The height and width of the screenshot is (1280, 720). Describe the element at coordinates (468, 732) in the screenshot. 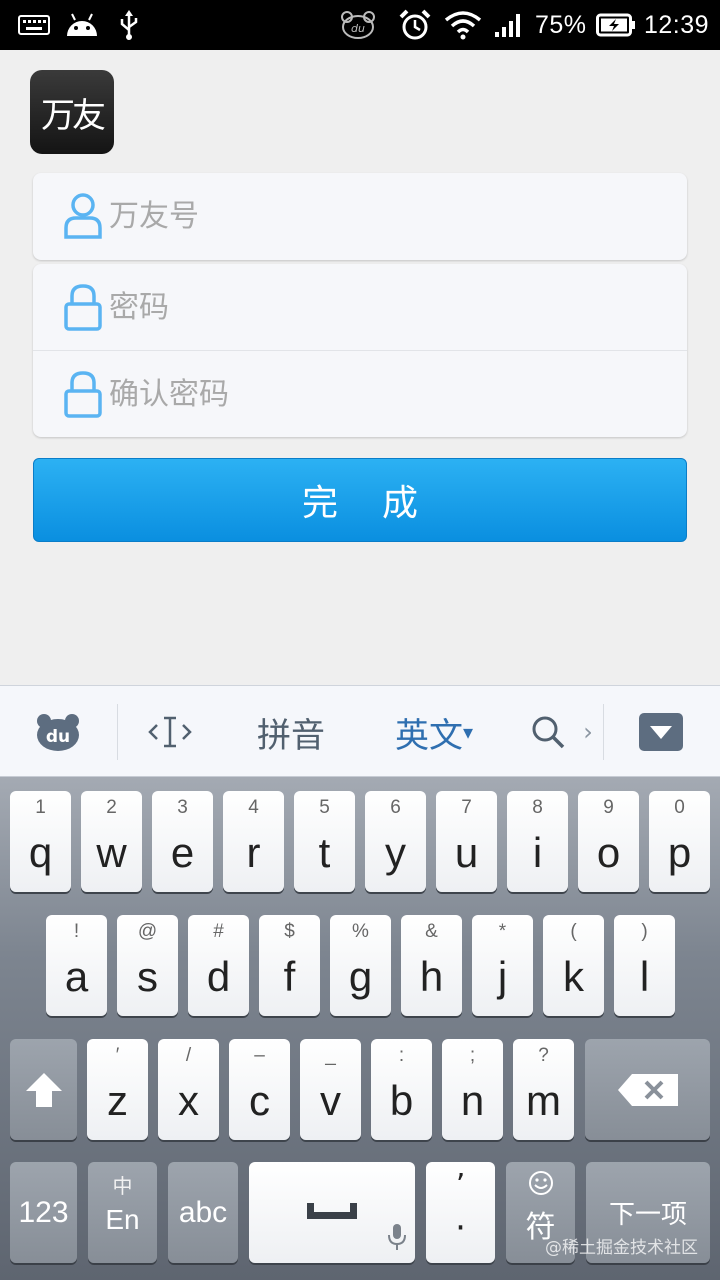

I see `chevron-down-icon: ▾` at that location.